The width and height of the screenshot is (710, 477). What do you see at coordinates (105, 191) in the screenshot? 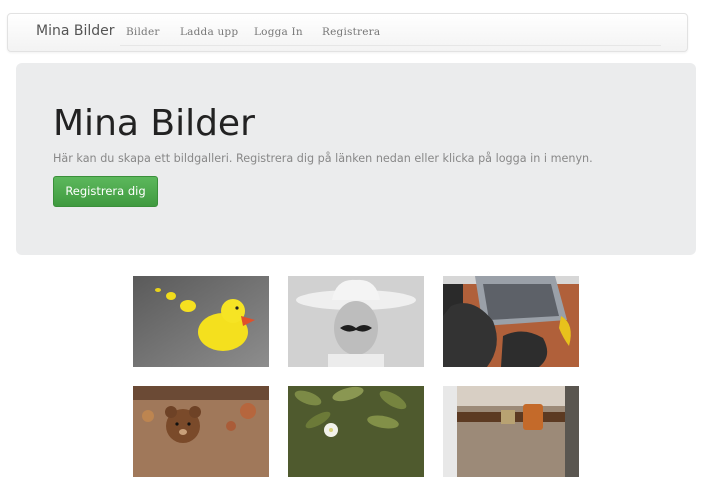
I see `register-button: Registrera dig` at bounding box center [105, 191].